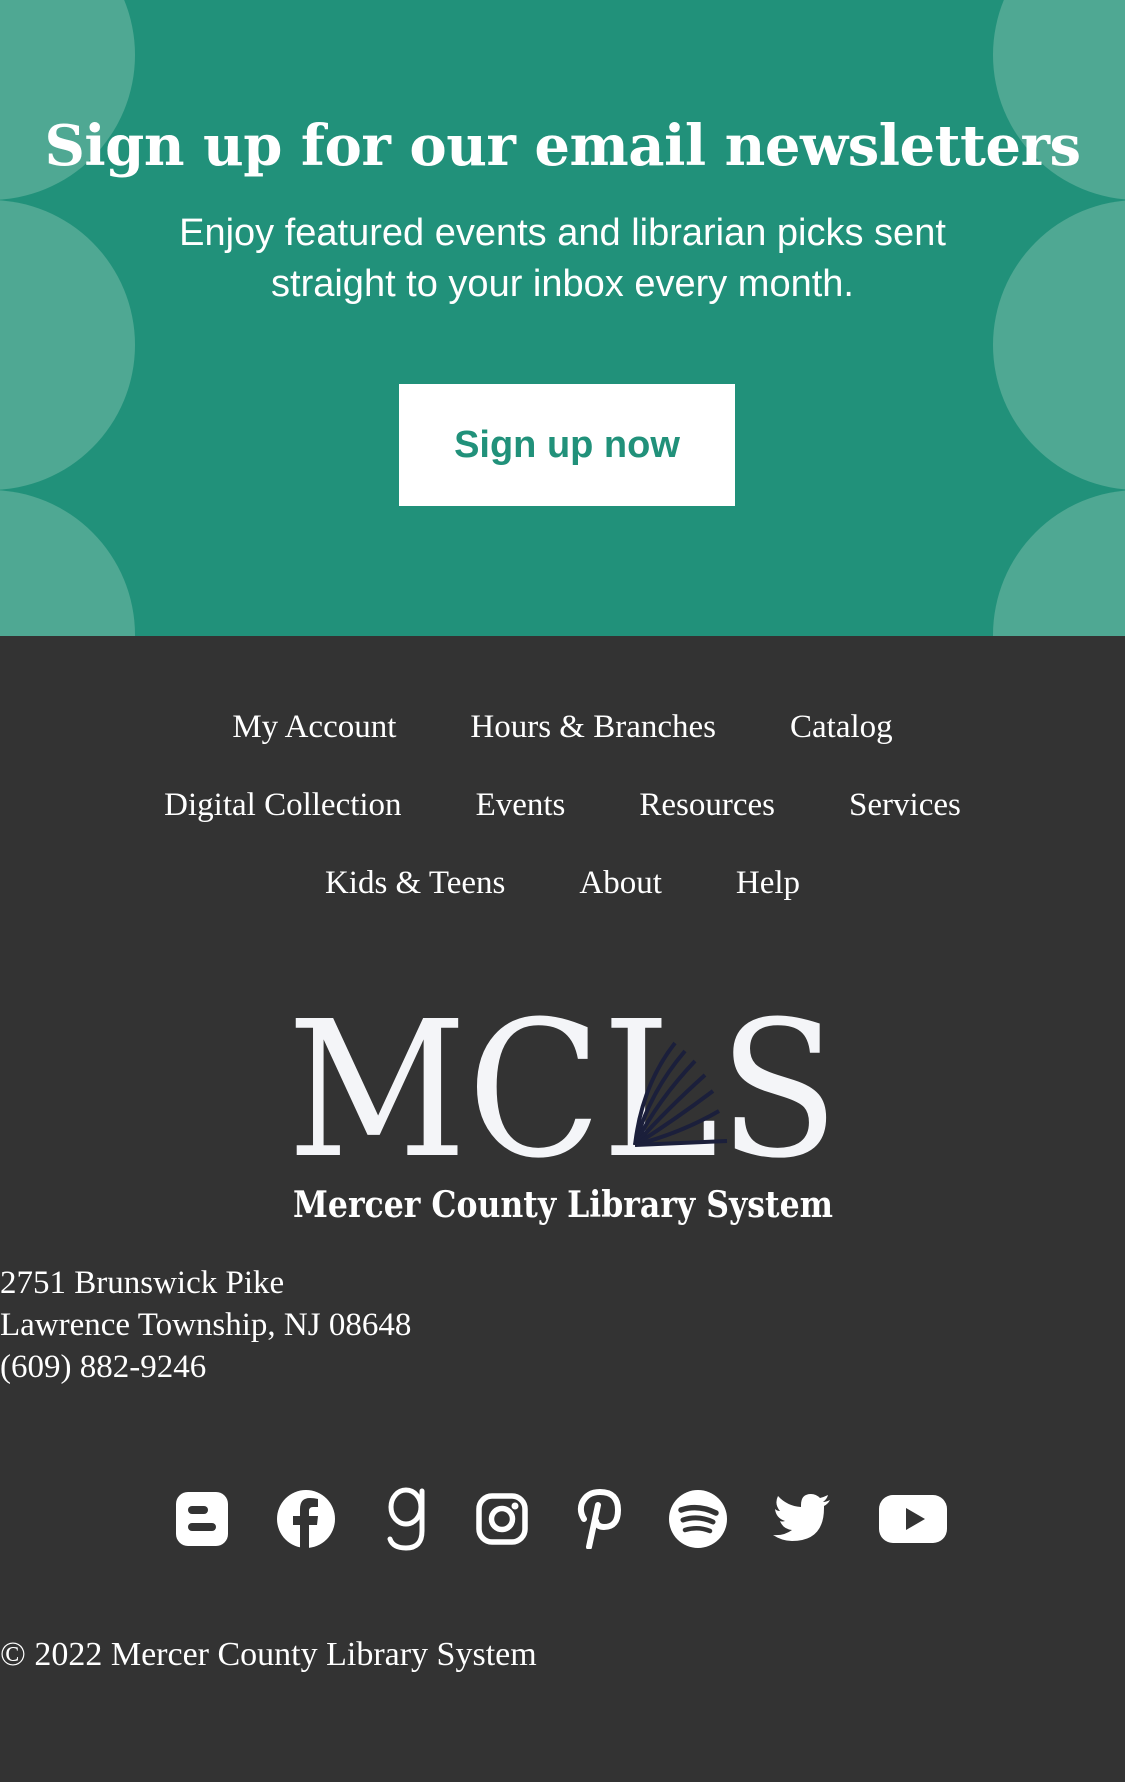 The width and height of the screenshot is (1125, 1782). I want to click on mcls-logo: MCLS Mercer County Library System, so click(563, 1105).